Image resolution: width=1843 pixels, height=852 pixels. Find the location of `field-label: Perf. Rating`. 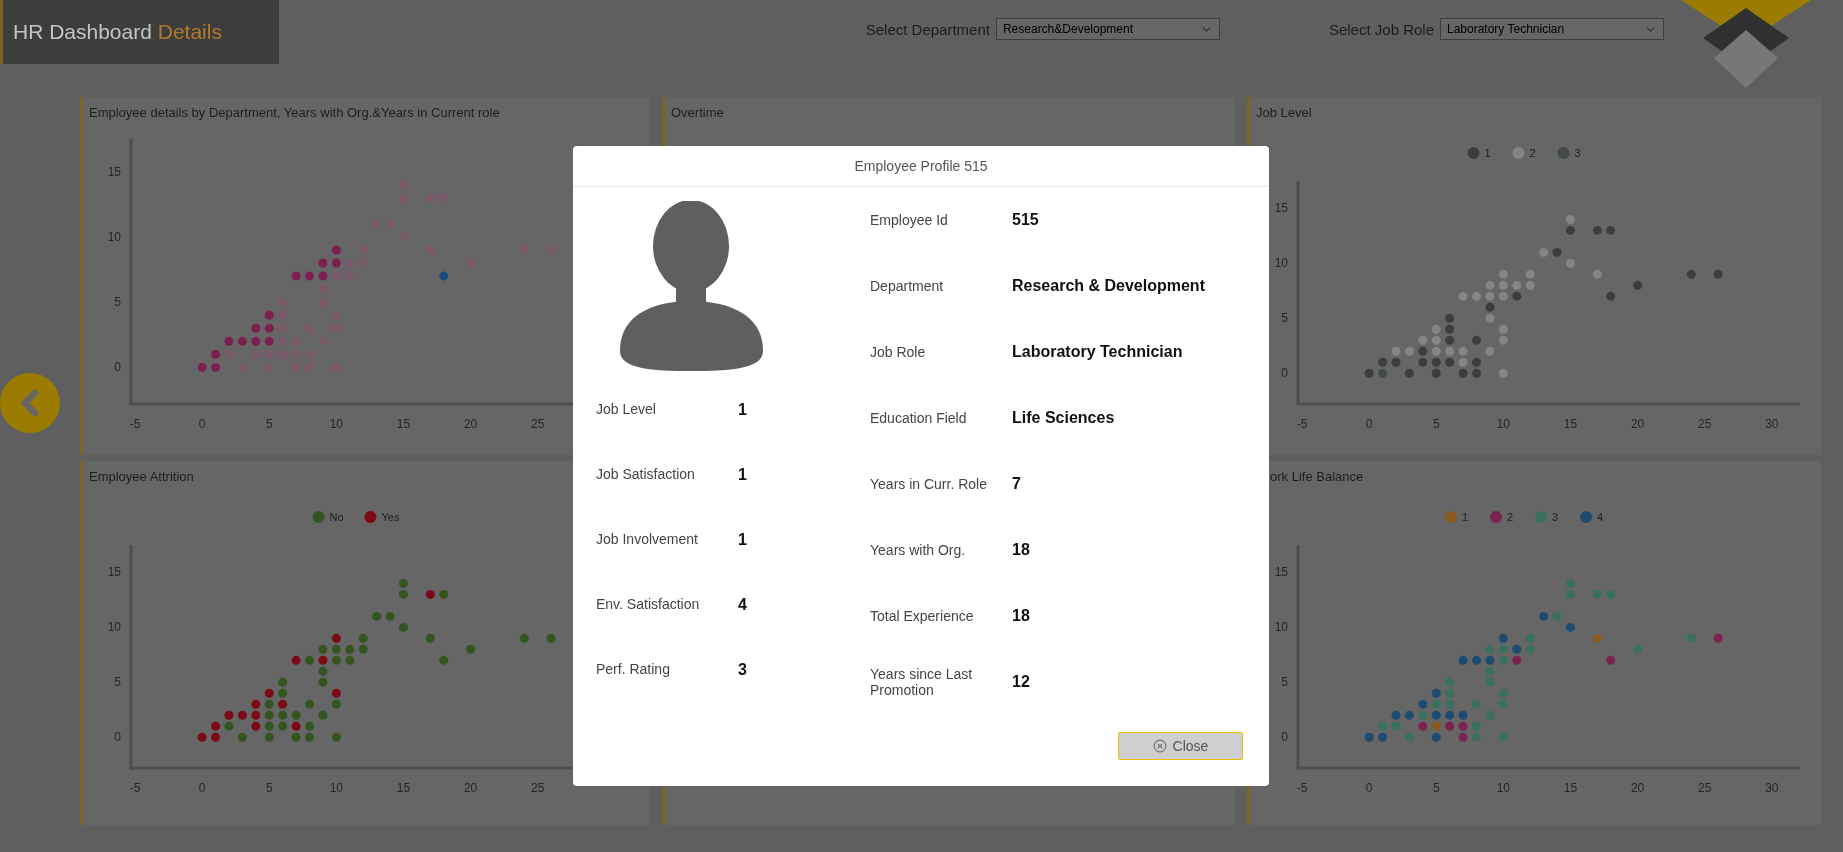

field-label: Perf. Rating is located at coordinates (633, 669).